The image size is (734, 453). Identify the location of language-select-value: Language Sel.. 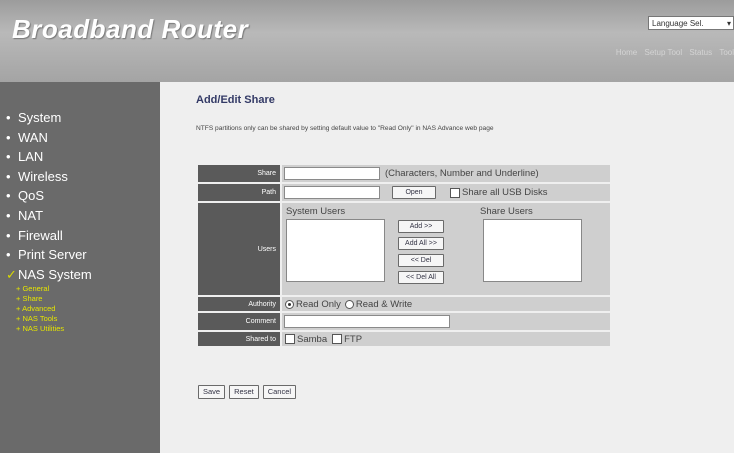
(678, 23).